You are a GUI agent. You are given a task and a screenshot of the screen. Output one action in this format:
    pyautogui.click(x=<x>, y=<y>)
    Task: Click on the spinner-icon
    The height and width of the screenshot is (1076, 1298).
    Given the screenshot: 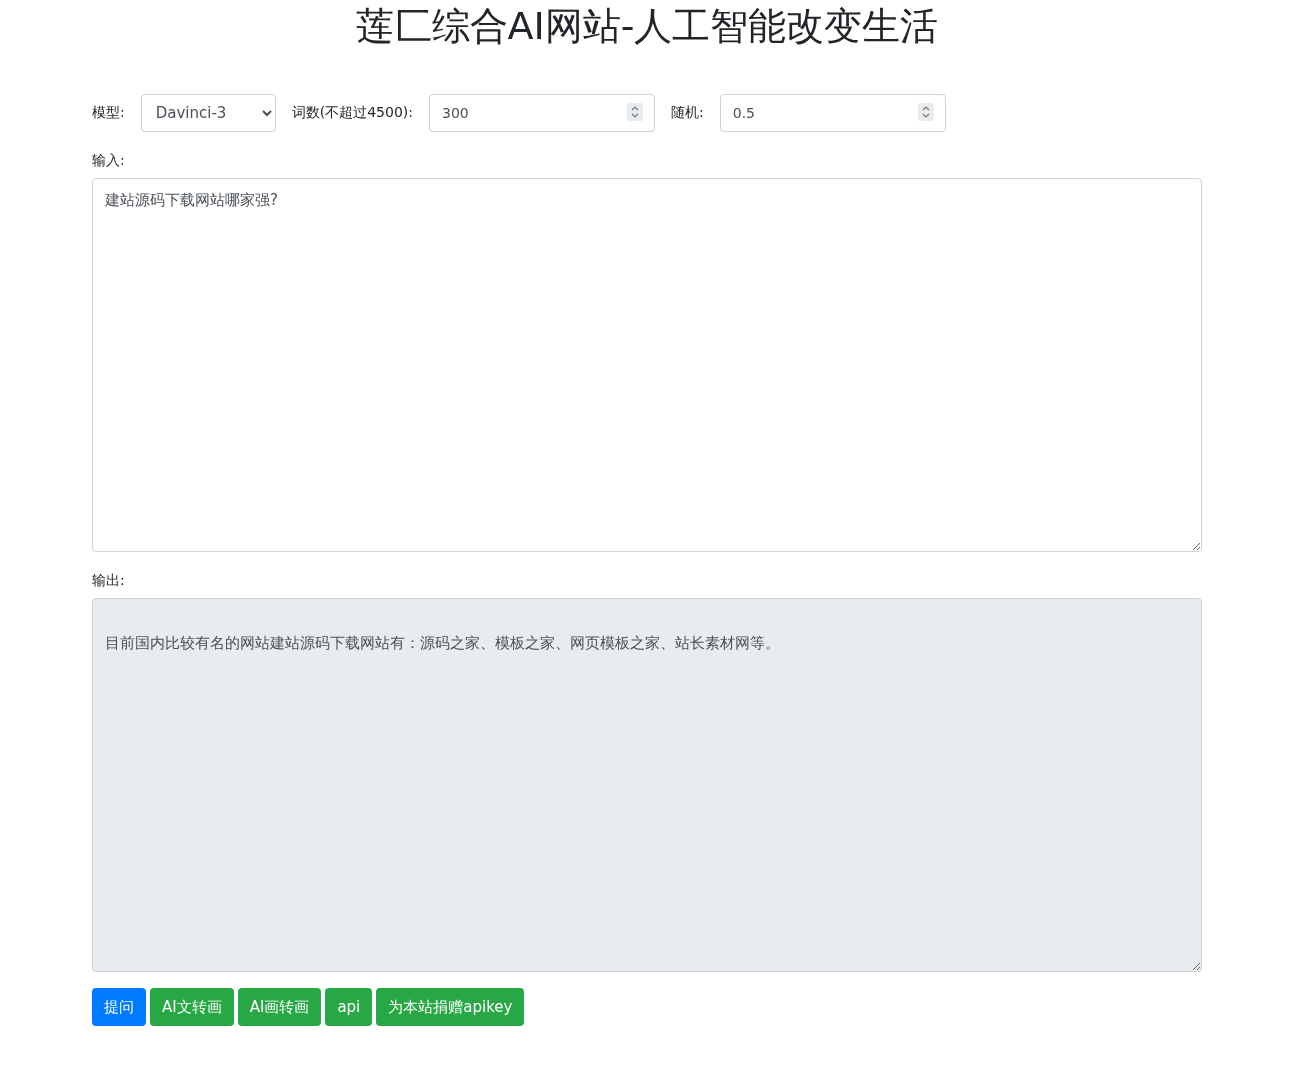 What is the action you would take?
    pyautogui.click(x=635, y=112)
    